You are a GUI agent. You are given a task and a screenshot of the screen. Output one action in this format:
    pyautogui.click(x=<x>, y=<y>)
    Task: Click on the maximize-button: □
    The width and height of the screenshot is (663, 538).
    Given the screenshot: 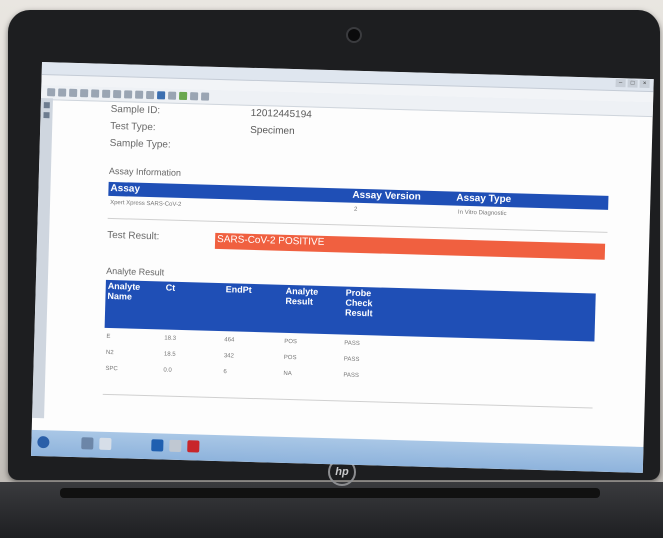 What is the action you would take?
    pyautogui.click(x=632, y=83)
    